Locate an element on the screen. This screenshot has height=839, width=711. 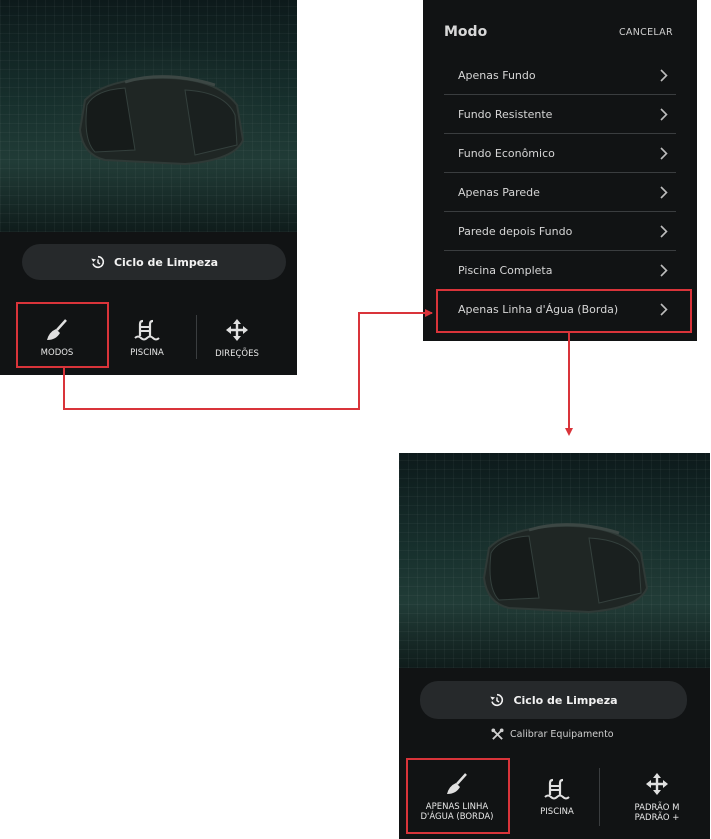
arrowhead-right is located at coordinates (429, 313).